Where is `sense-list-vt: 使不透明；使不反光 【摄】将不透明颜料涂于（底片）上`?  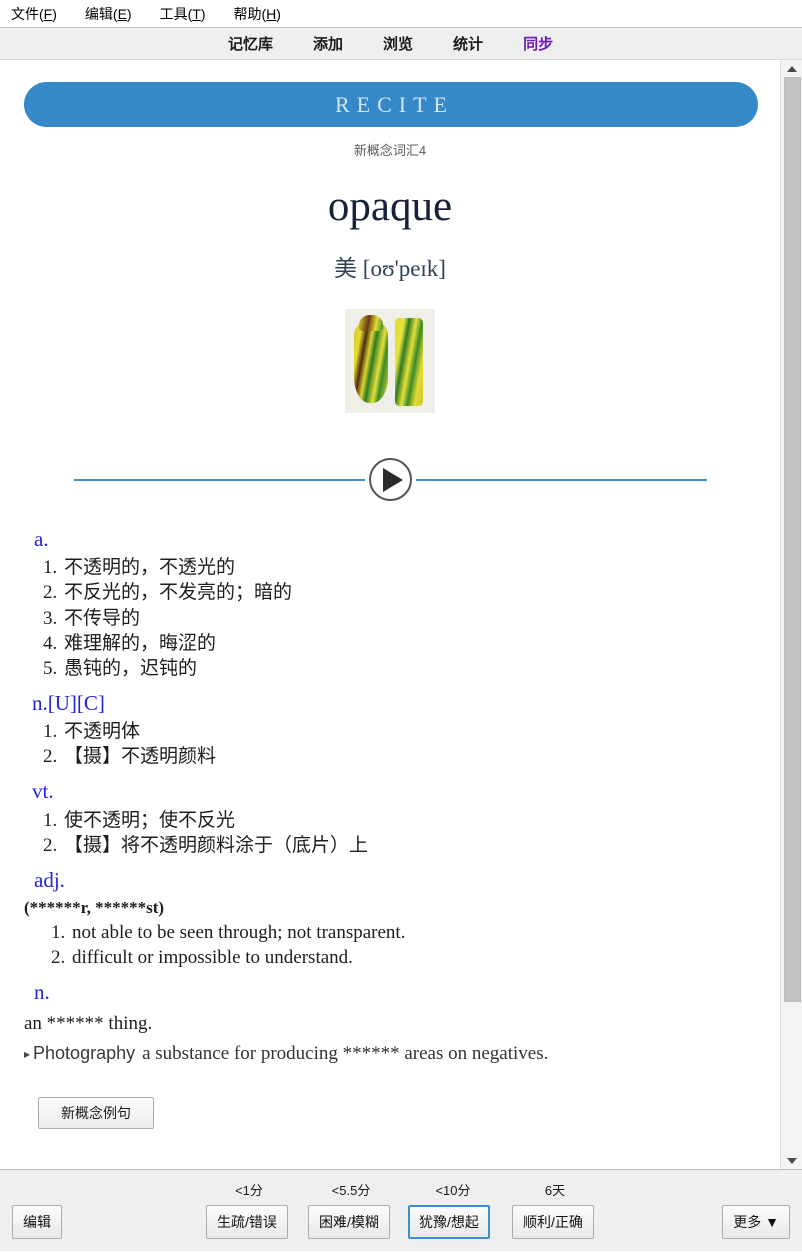
sense-list-vt: 使不透明；使不反光 【摄】将不透明颜料涂于（底片）上 is located at coordinates (402, 833).